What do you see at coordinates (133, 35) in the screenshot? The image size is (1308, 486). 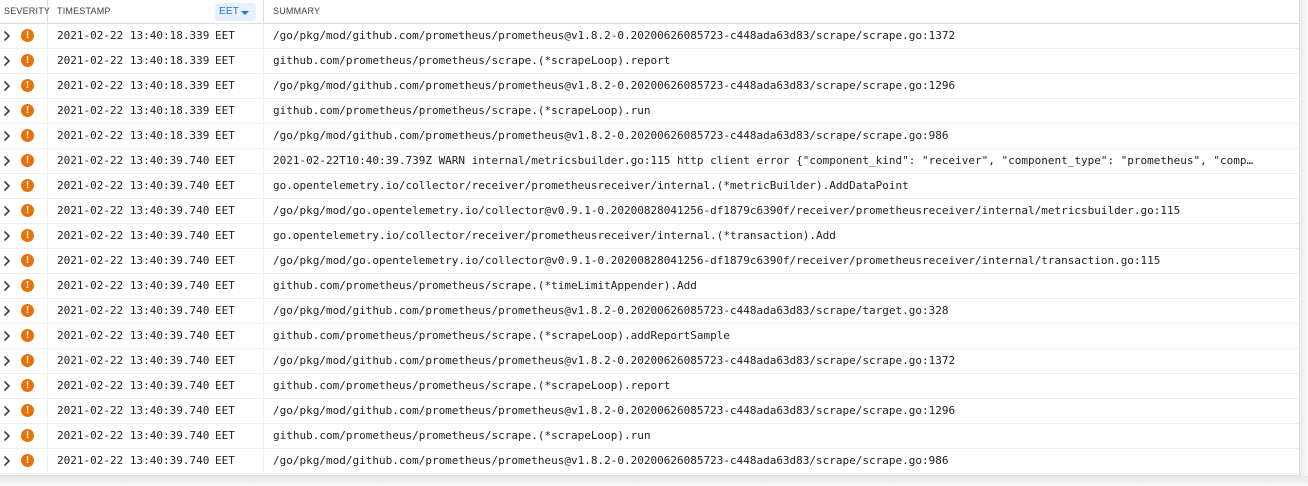 I see `log-timestamp: 2021-02-22 13:40:18.339` at bounding box center [133, 35].